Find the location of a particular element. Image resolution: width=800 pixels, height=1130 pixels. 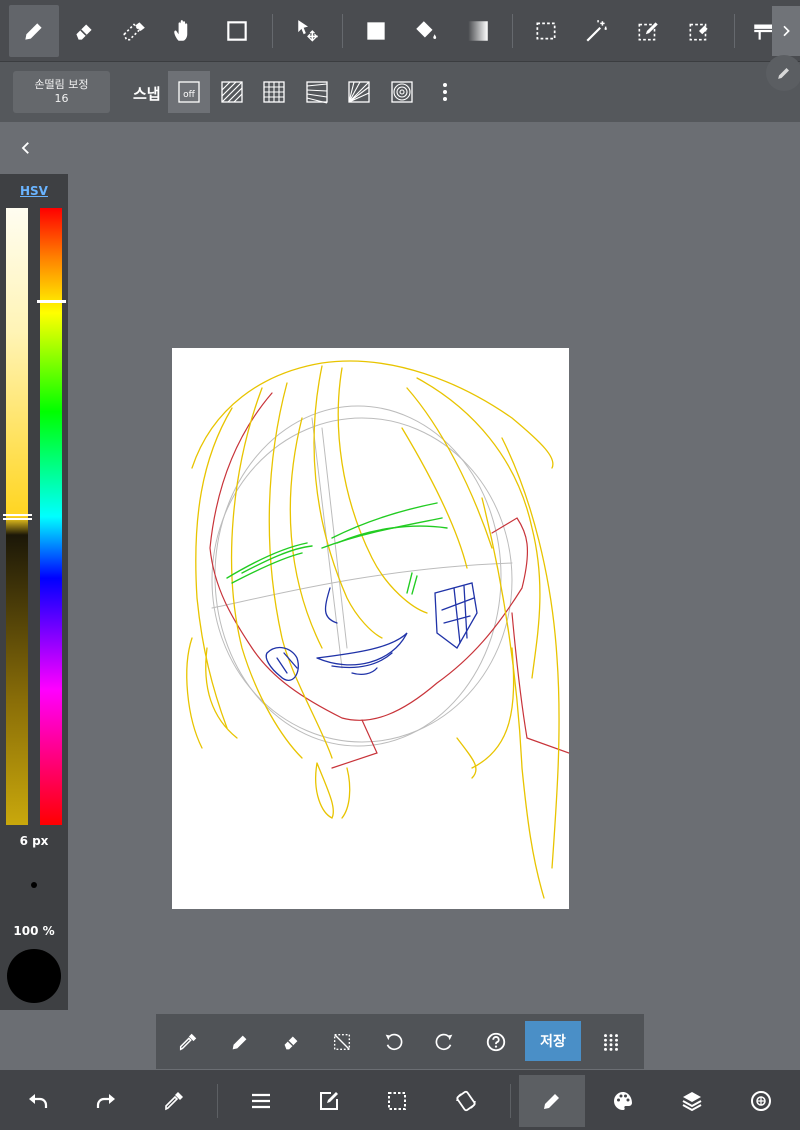

more-vertical-icon is located at coordinates (445, 92).